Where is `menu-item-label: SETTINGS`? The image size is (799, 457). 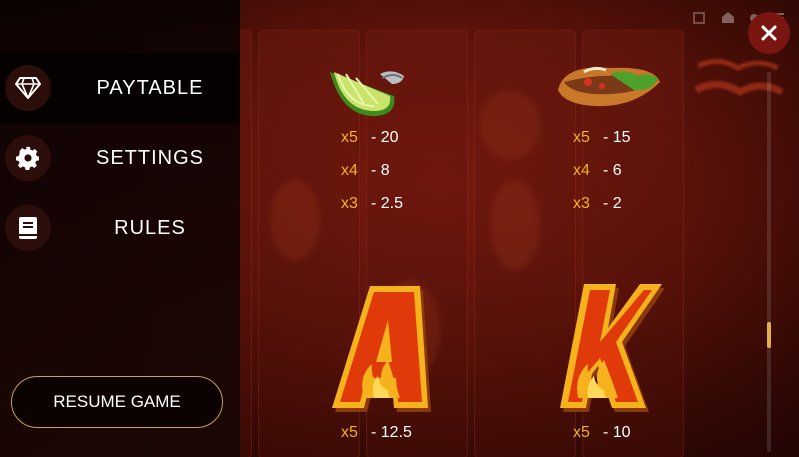
menu-item-label: SETTINGS is located at coordinates (149, 157).